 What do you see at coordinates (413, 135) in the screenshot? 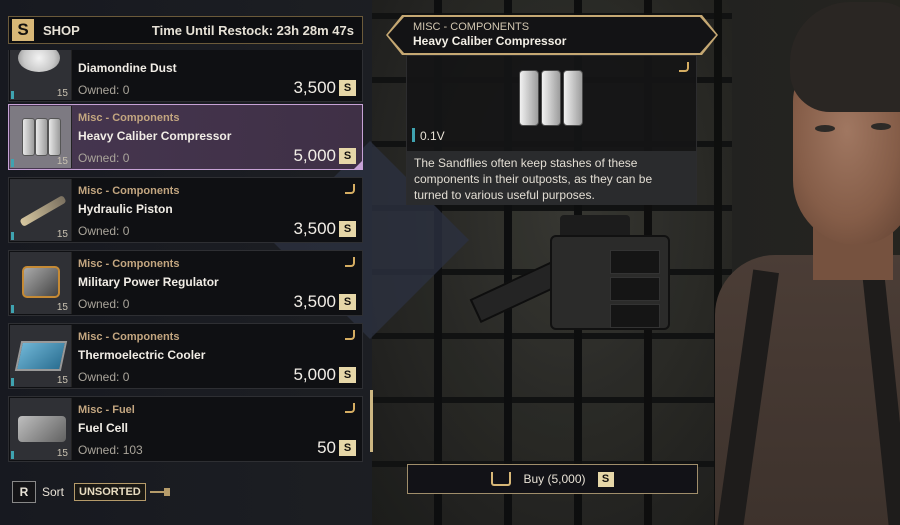
I see `weight-marker` at bounding box center [413, 135].